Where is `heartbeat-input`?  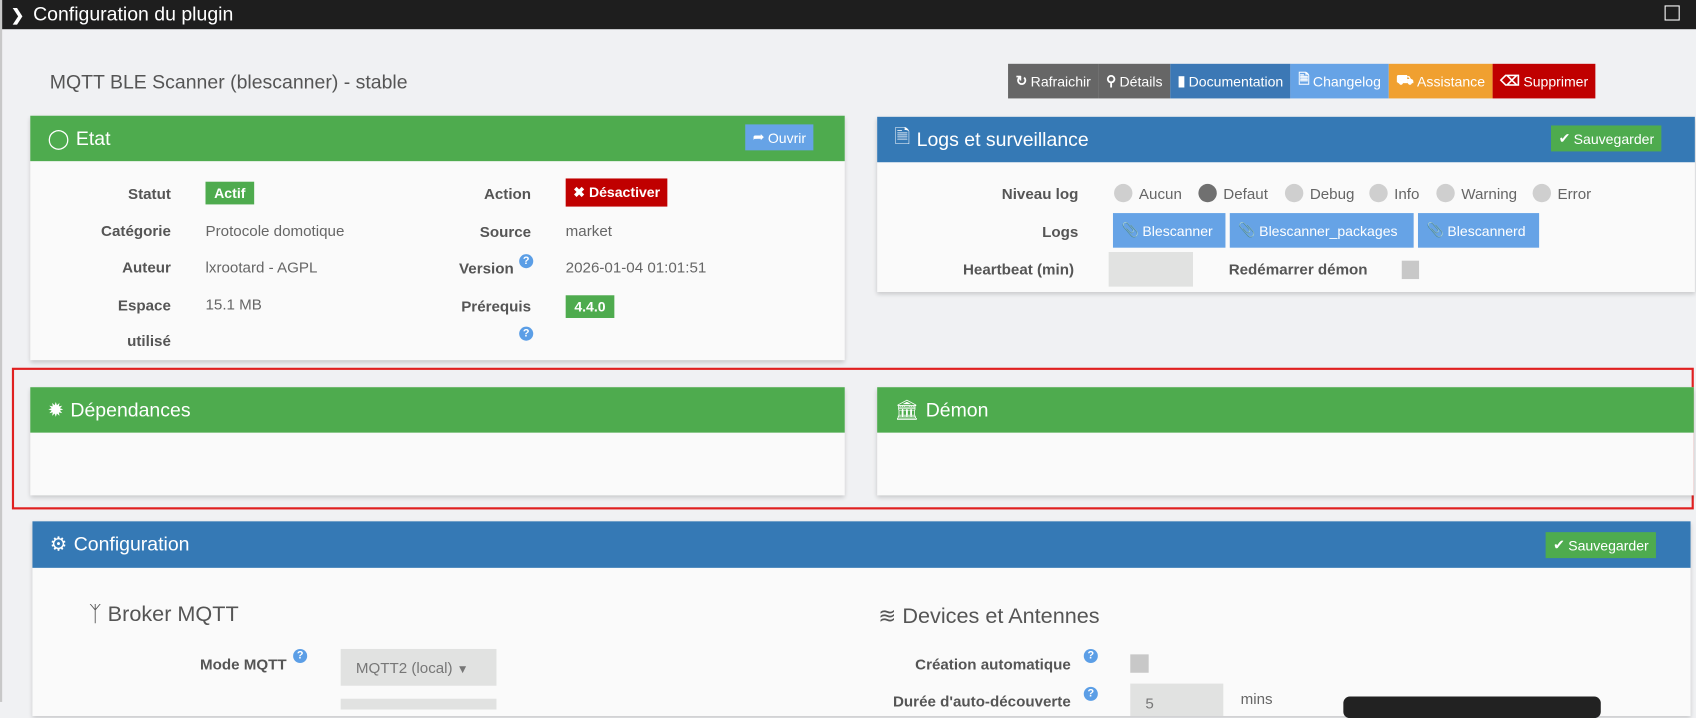 heartbeat-input is located at coordinates (1151, 269).